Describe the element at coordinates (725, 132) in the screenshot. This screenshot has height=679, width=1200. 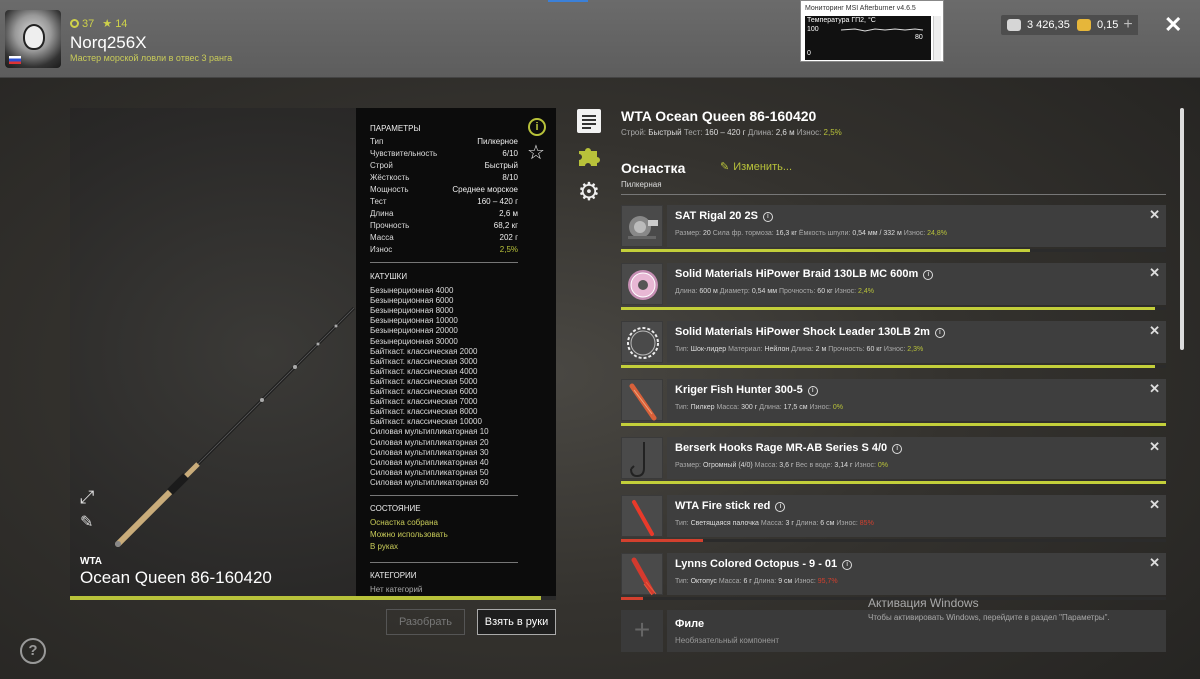
I see `summary-value: 160 – 420 г` at that location.